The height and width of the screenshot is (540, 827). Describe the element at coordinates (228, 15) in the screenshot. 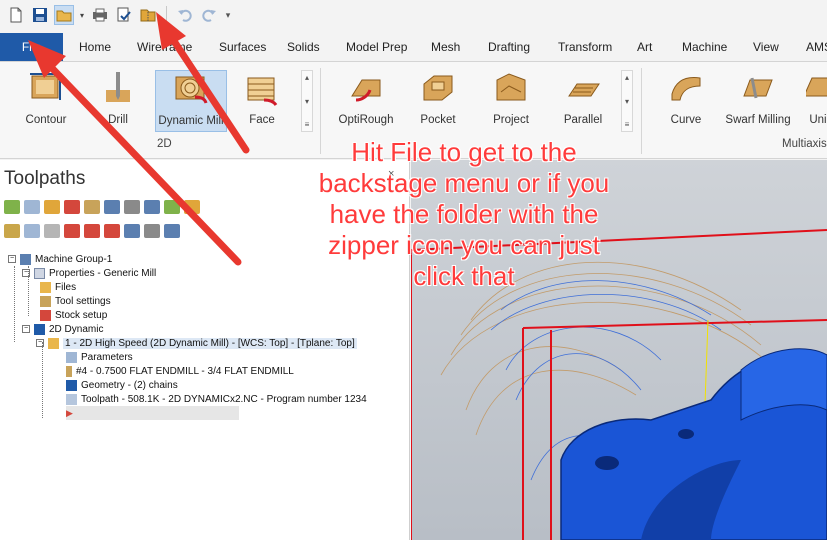

I see `customize-icon: ▾` at that location.